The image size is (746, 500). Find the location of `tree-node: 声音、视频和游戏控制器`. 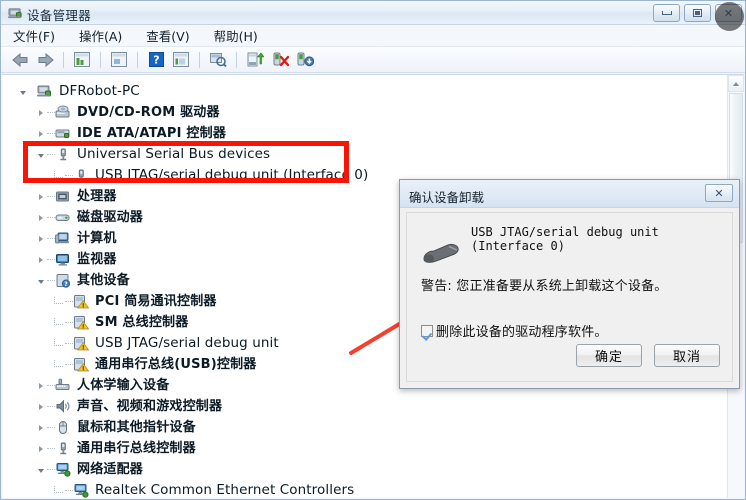

tree-node: 声音、视频和游戏控制器 is located at coordinates (371, 406).